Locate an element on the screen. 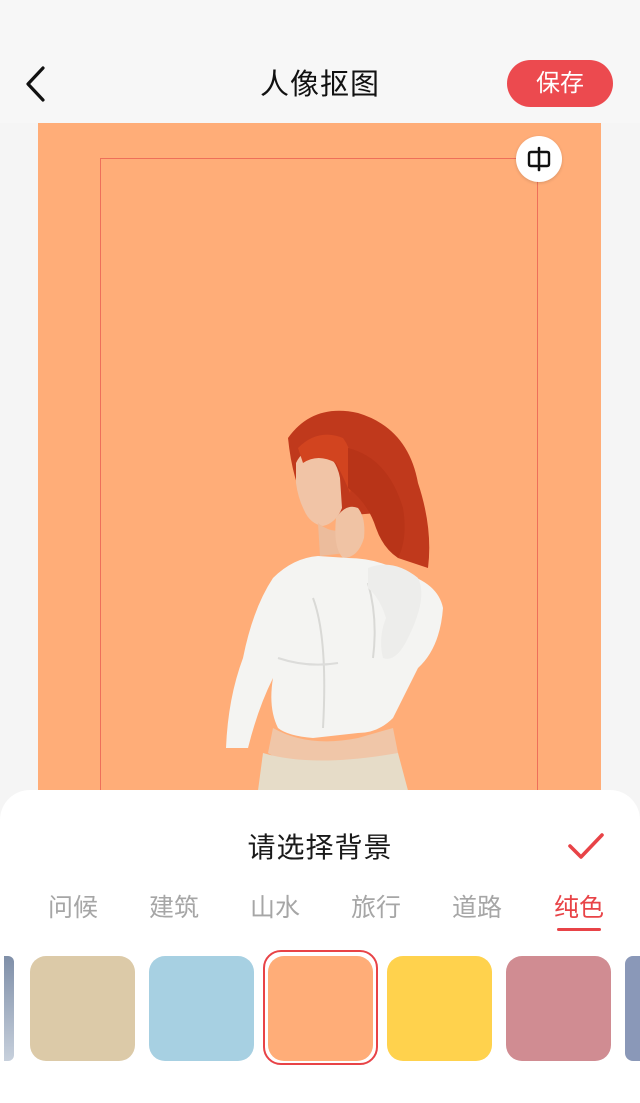  checkmark-icon is located at coordinates (586, 846).